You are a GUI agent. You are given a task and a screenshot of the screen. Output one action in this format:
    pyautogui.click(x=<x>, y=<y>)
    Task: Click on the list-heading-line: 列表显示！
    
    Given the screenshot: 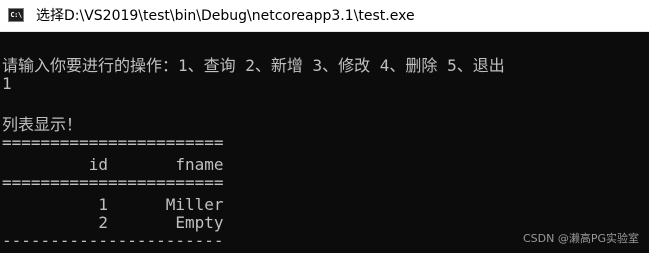 What is the action you would take?
    pyautogui.click(x=42, y=124)
    